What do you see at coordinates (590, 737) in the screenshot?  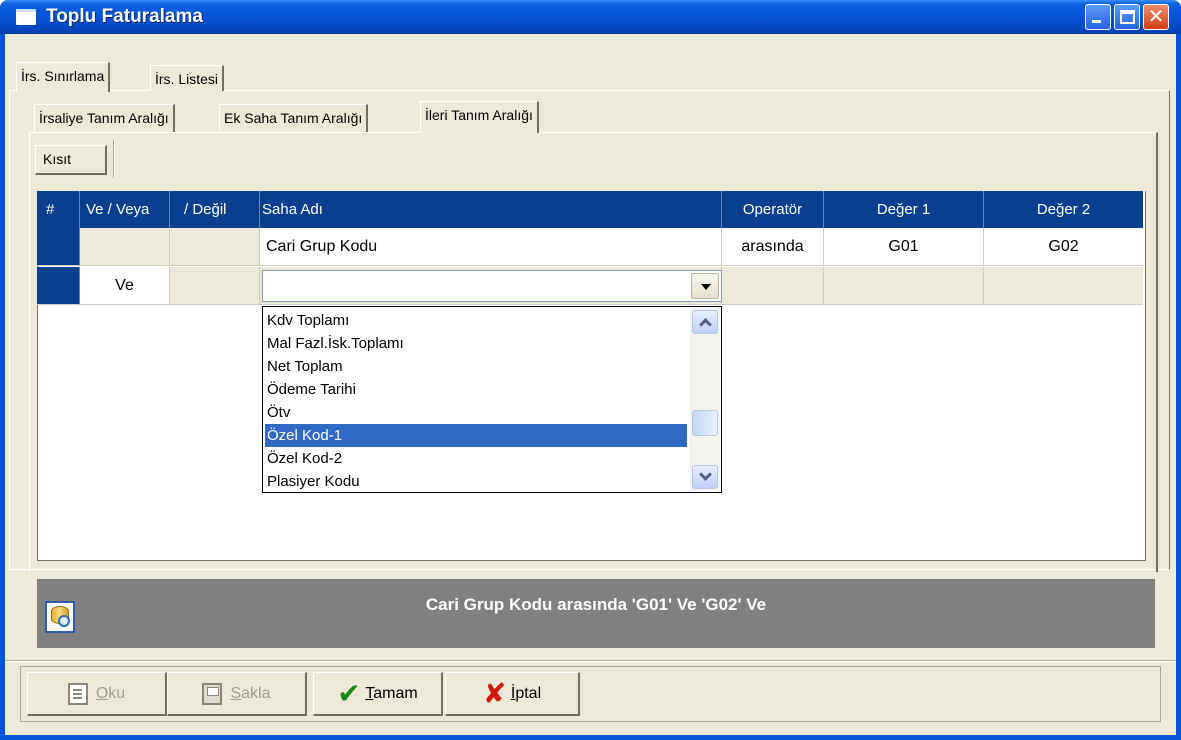 I see `window-border-bottom` at bounding box center [590, 737].